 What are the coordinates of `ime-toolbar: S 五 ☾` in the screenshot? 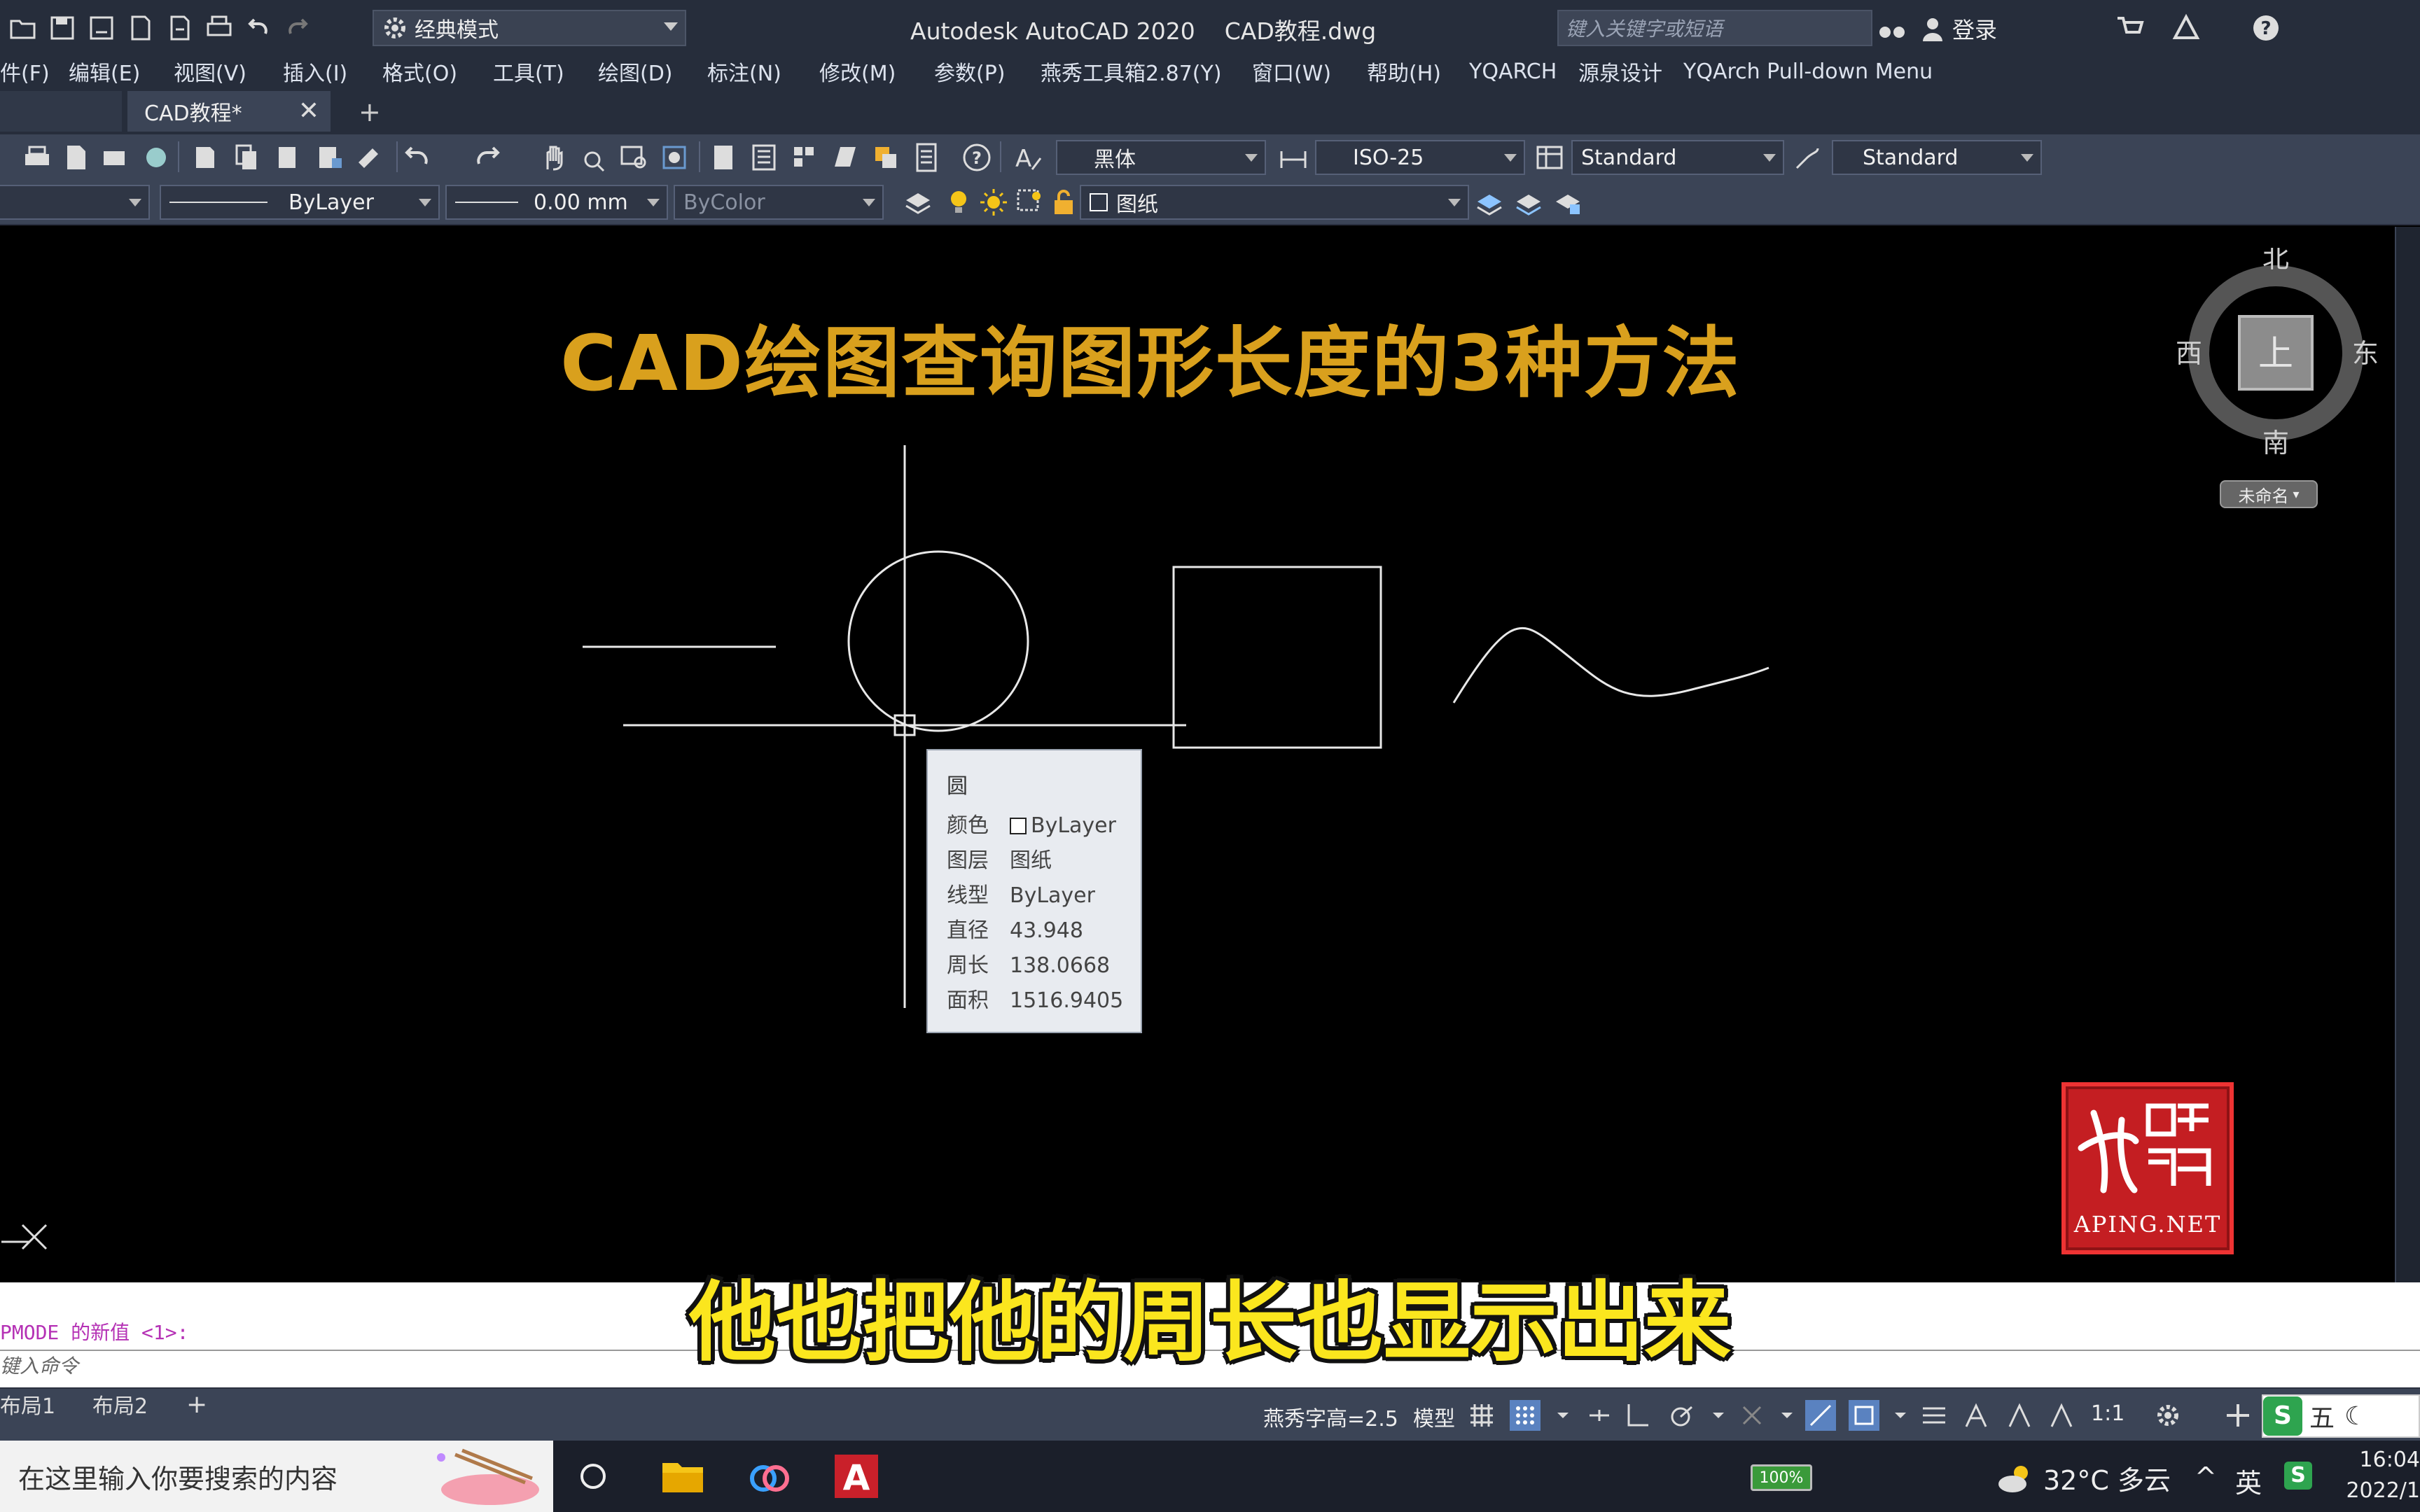 It's located at (2341, 1416).